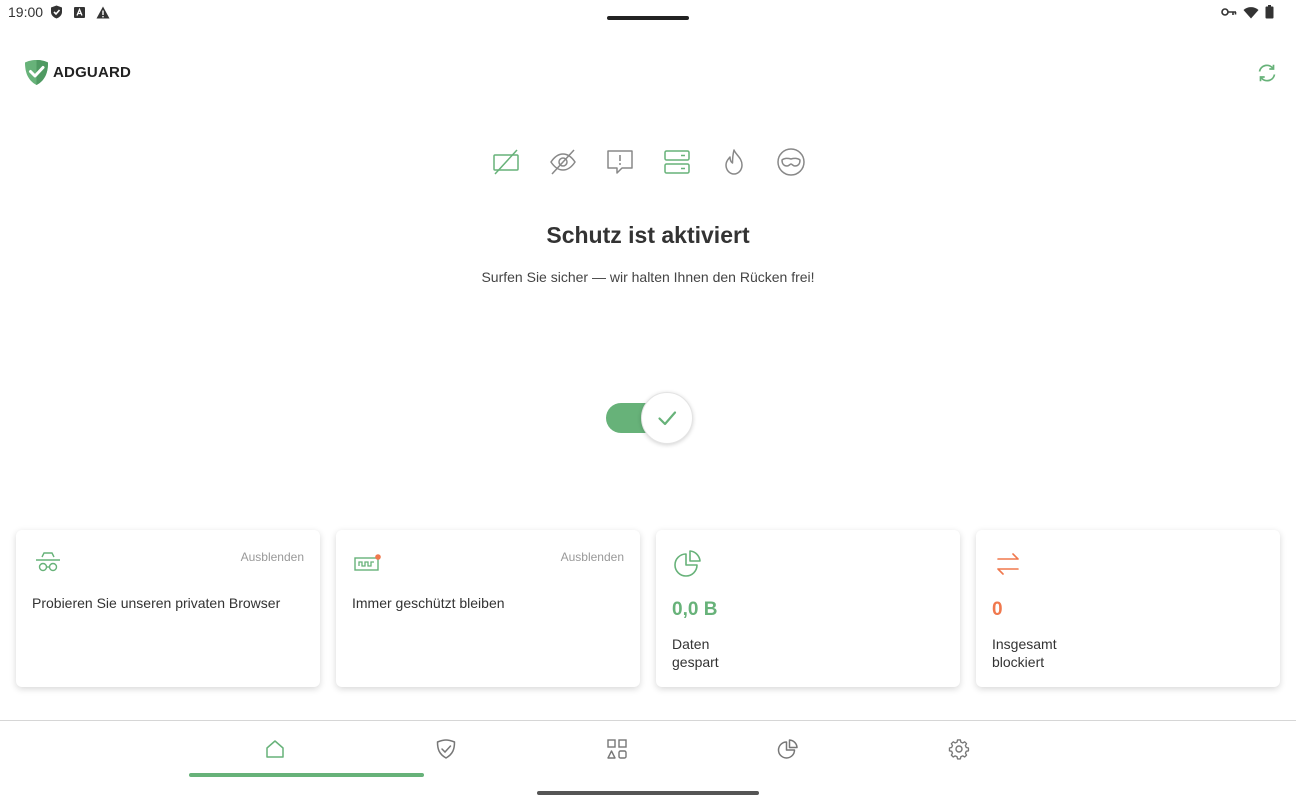 This screenshot has height=810, width=1296. What do you see at coordinates (306, 775) in the screenshot?
I see `nav-active-indicator` at bounding box center [306, 775].